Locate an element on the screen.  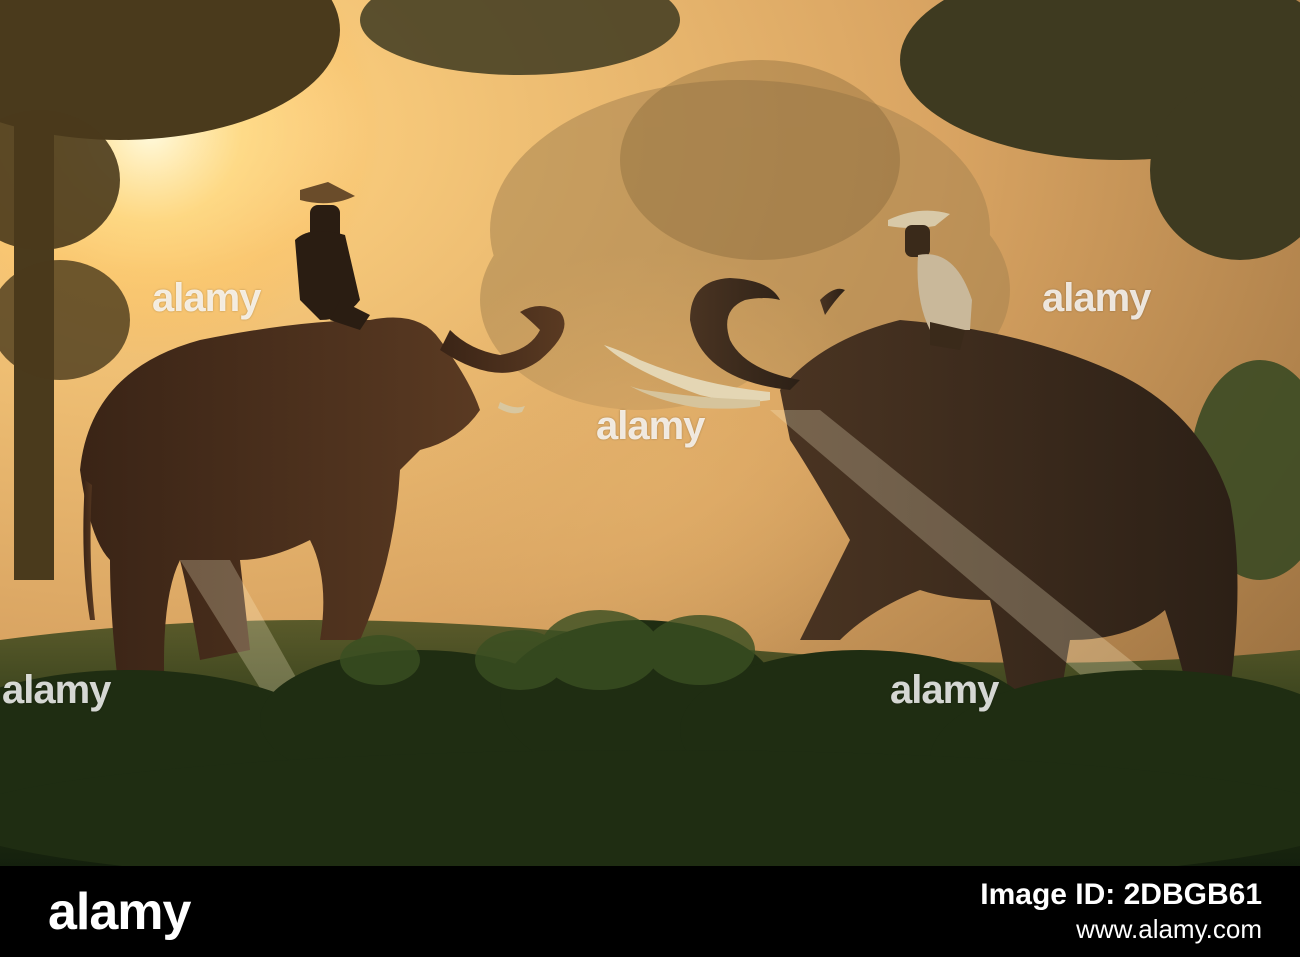
image-id: Image ID: 2DBGB61 is located at coordinates (1121, 894).